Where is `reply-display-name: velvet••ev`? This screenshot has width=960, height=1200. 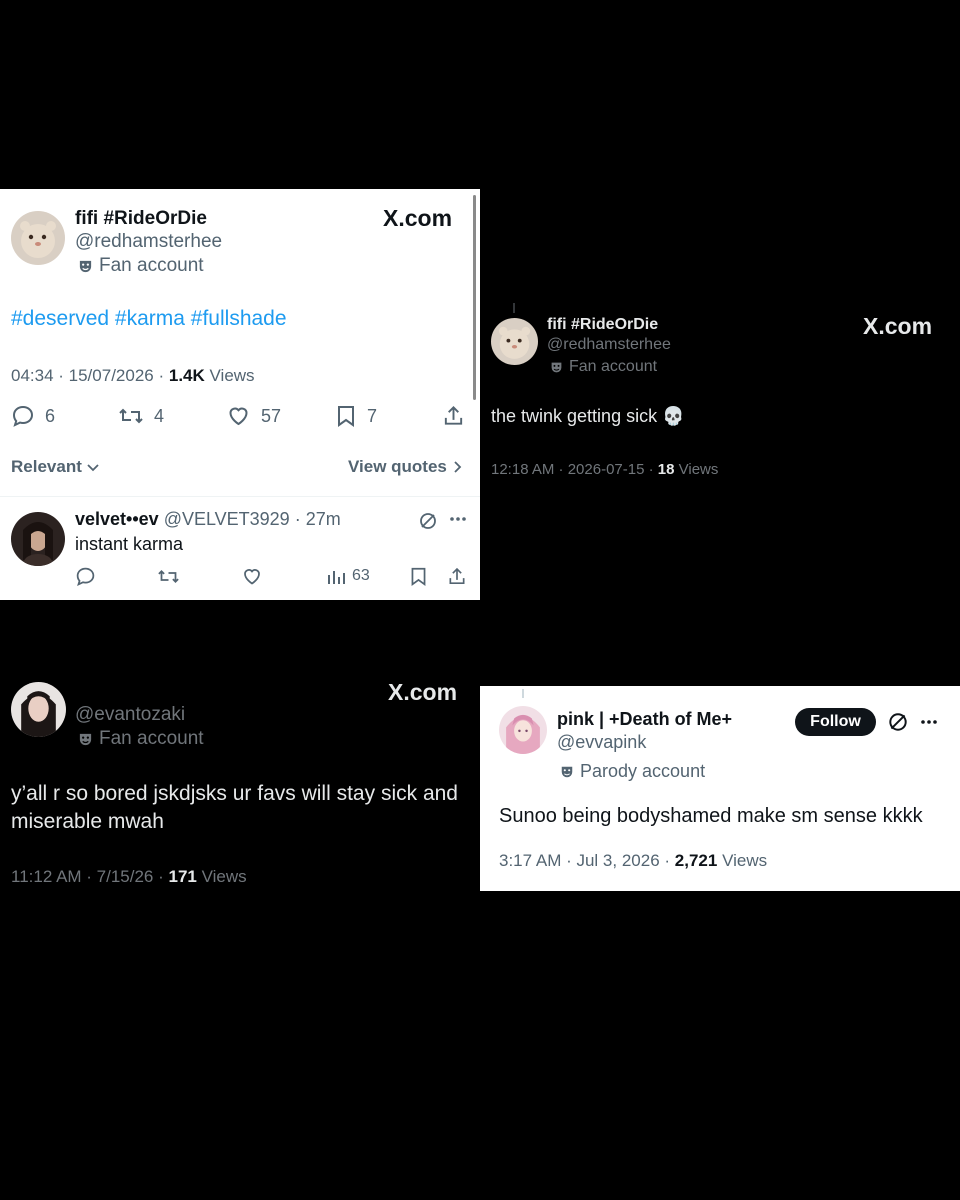
reply-display-name: velvet••ev is located at coordinates (117, 519).